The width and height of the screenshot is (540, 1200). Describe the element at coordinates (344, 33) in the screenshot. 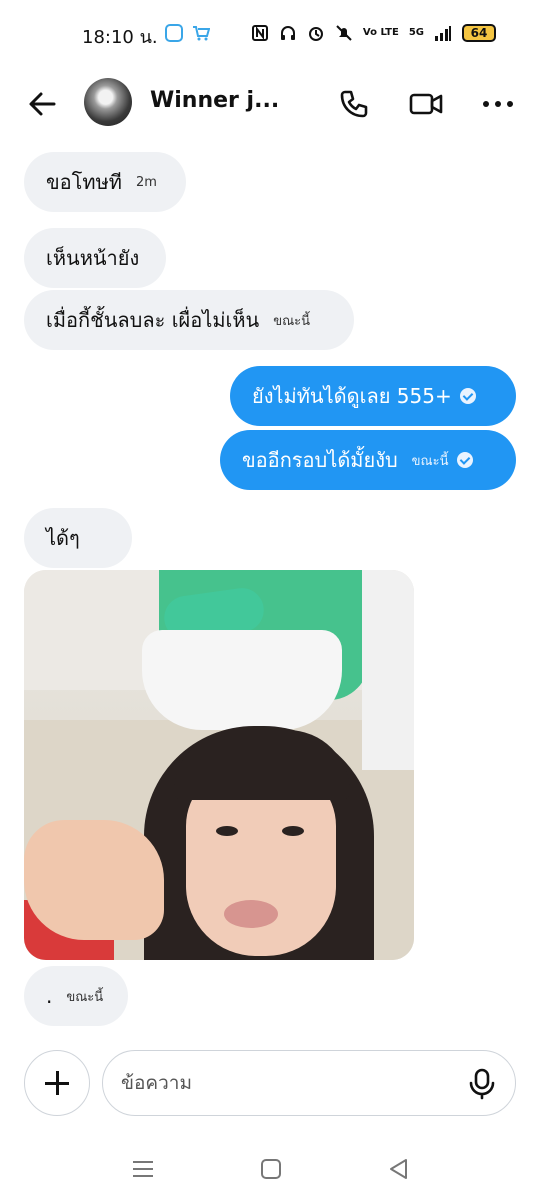

I see `mute-bell-icon` at that location.